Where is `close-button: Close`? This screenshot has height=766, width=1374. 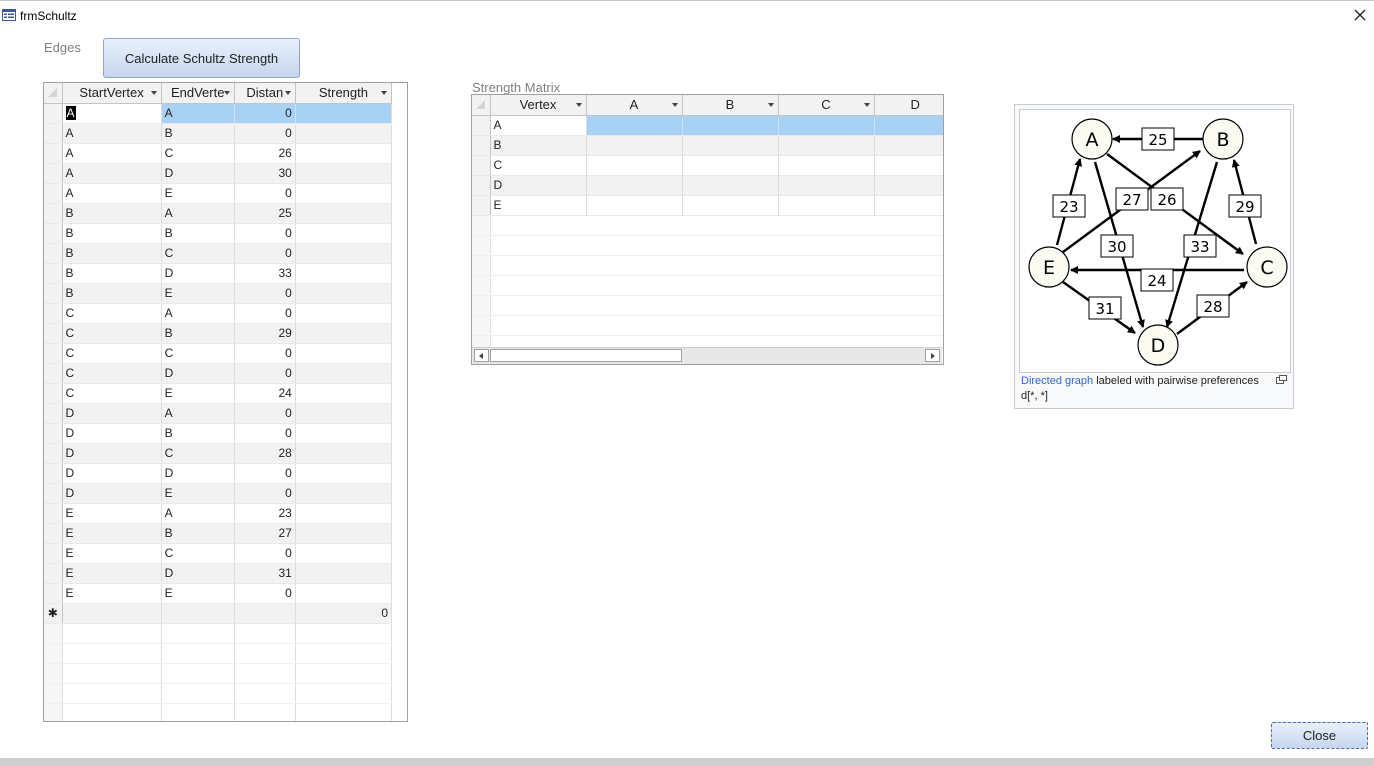
close-button: Close is located at coordinates (1319, 735).